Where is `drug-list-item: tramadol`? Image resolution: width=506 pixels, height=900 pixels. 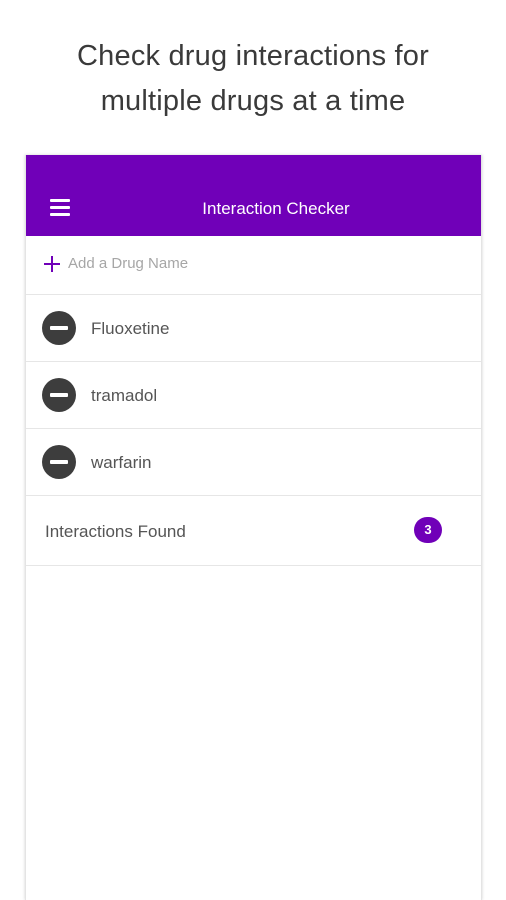
drug-list-item: tramadol is located at coordinates (253, 395).